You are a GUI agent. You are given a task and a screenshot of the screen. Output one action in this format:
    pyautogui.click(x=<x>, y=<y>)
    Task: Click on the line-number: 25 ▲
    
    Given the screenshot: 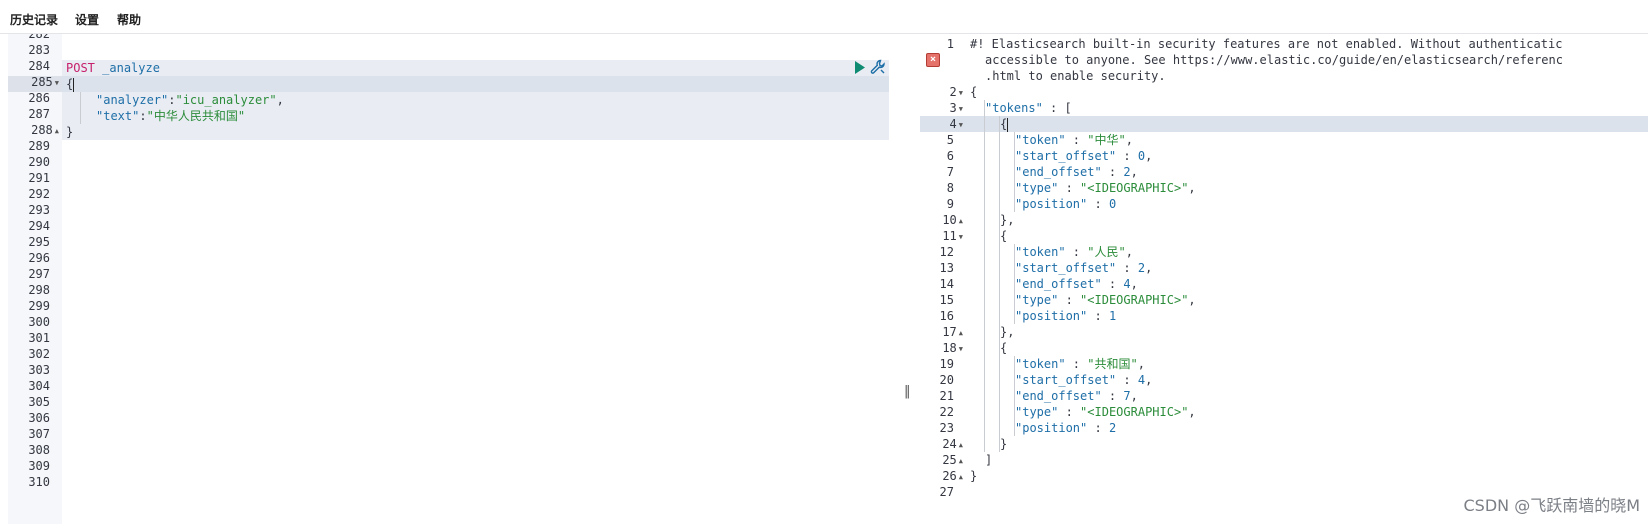 What is the action you would take?
    pyautogui.click(x=952, y=460)
    